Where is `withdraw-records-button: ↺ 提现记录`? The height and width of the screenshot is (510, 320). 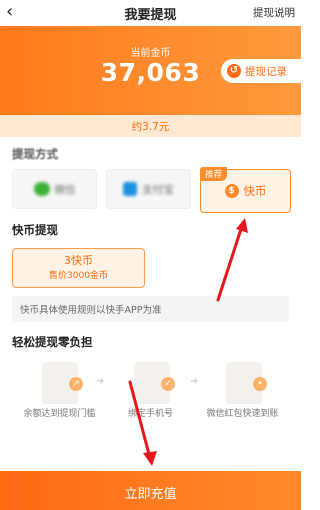 withdraw-records-button: ↺ 提现记录 is located at coordinates (261, 71).